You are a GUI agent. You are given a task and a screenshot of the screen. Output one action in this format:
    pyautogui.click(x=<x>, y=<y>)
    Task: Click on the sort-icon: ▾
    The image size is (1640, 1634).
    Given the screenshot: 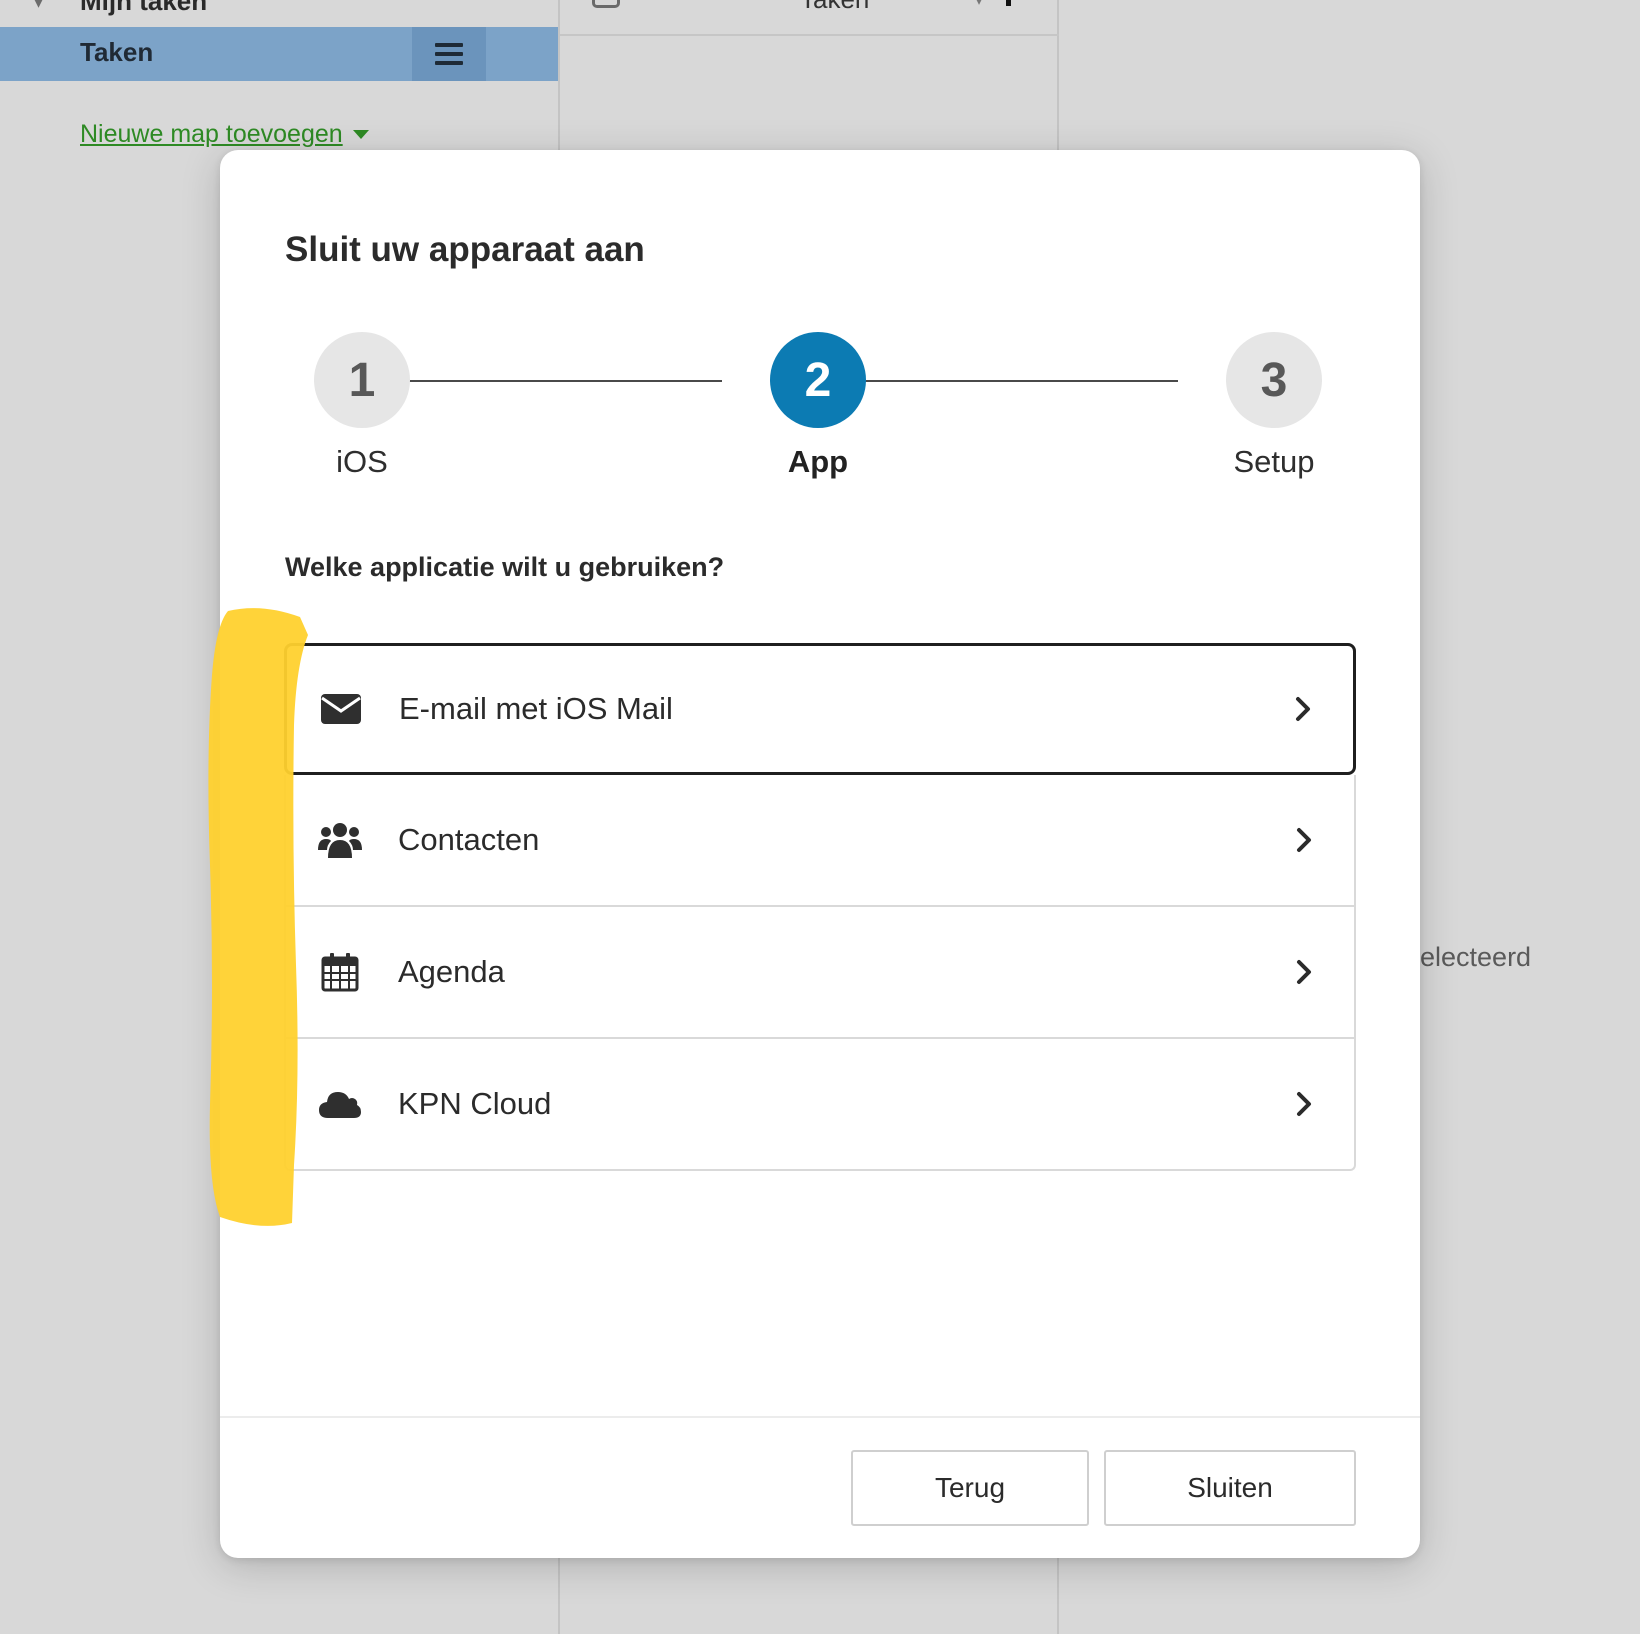 What is the action you would take?
    pyautogui.click(x=979, y=5)
    